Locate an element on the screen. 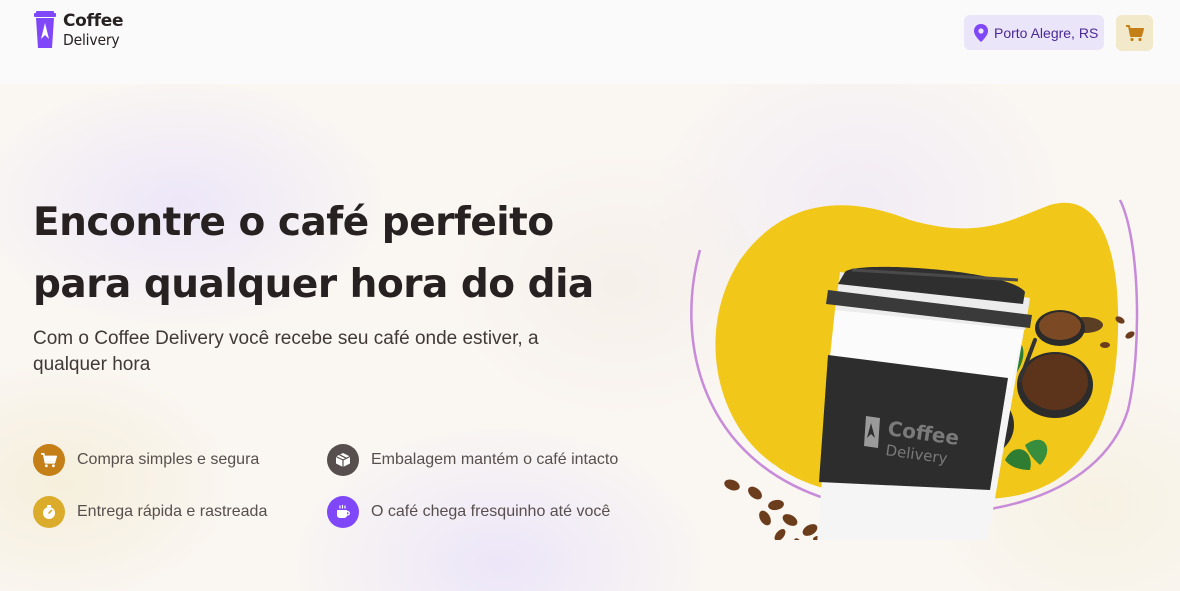 The height and width of the screenshot is (591, 1180). logo-text: Coffee Delivery is located at coordinates (93, 31).